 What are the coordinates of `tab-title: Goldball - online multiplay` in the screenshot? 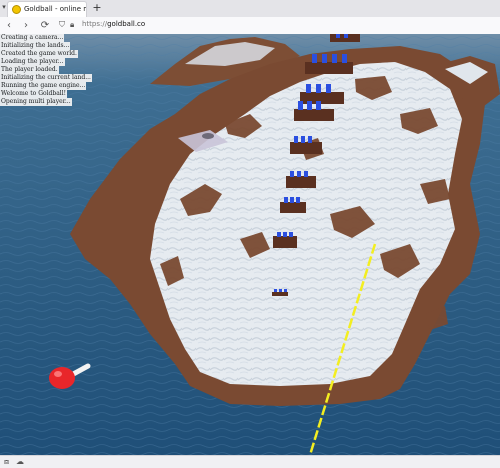 It's located at (55, 9).